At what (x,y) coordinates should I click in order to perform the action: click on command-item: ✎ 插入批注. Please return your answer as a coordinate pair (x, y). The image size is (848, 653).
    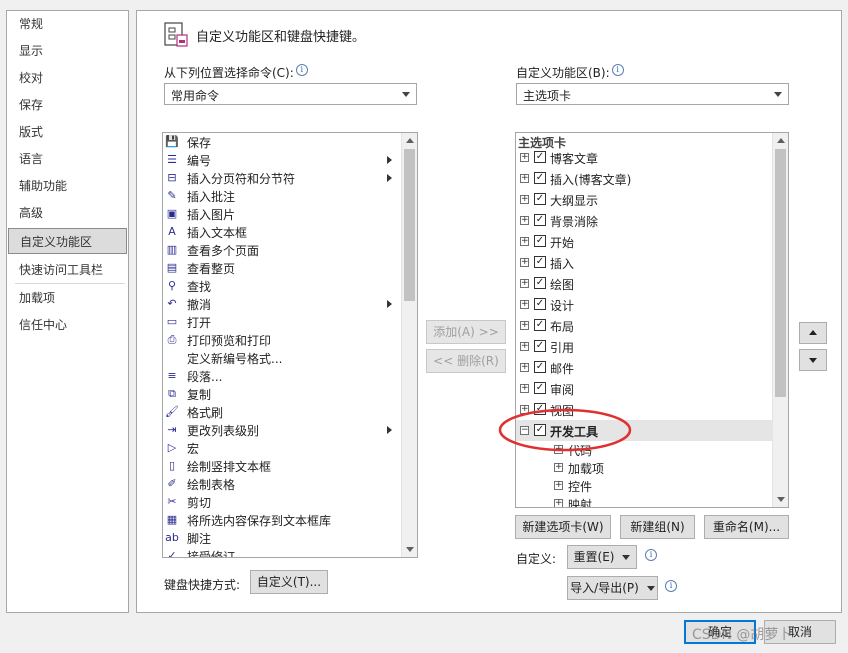
    Looking at the image, I should click on (281, 196).